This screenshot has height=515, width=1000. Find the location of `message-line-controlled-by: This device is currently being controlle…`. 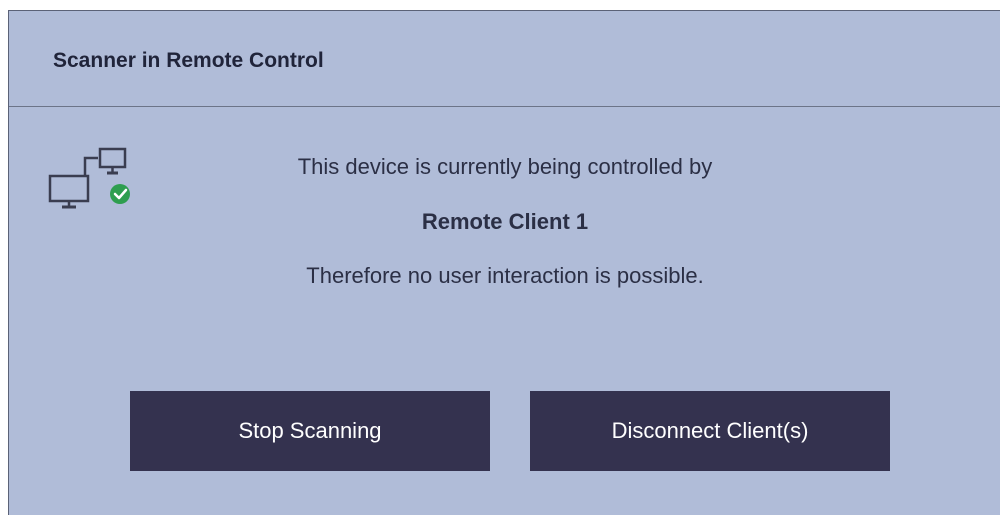

message-line-controlled-by: This device is currently being controlle… is located at coordinates (505, 166).